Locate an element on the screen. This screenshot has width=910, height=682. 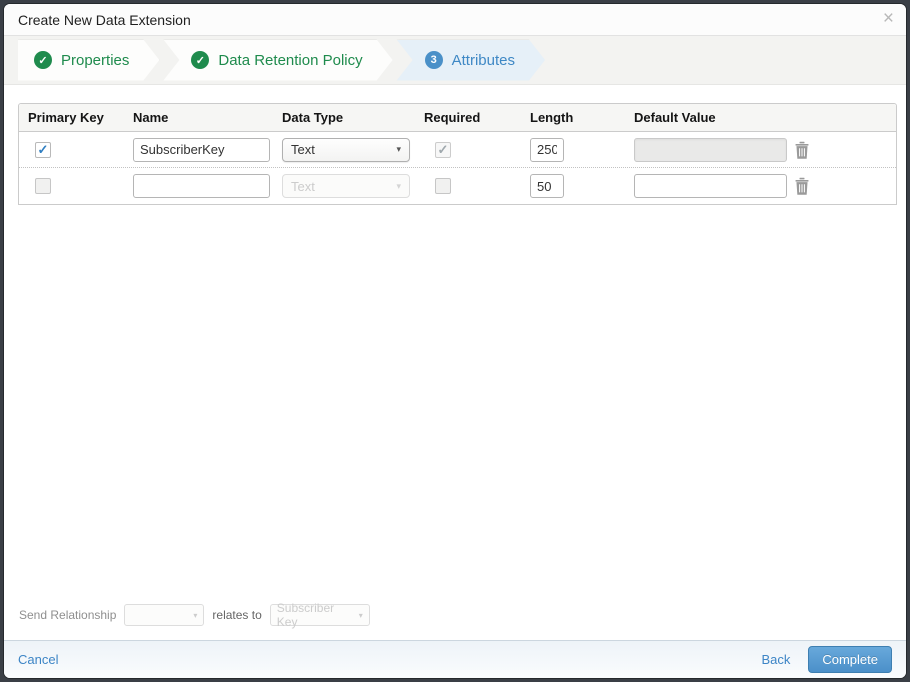
subscriber-key-select-disabled: Subscriber Key ▾ is located at coordinates (319, 615).